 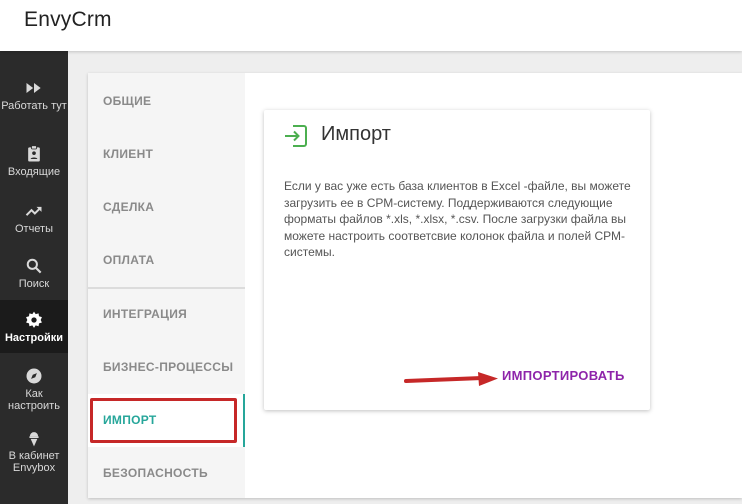 What do you see at coordinates (296, 136) in the screenshot?
I see `import-icon` at bounding box center [296, 136].